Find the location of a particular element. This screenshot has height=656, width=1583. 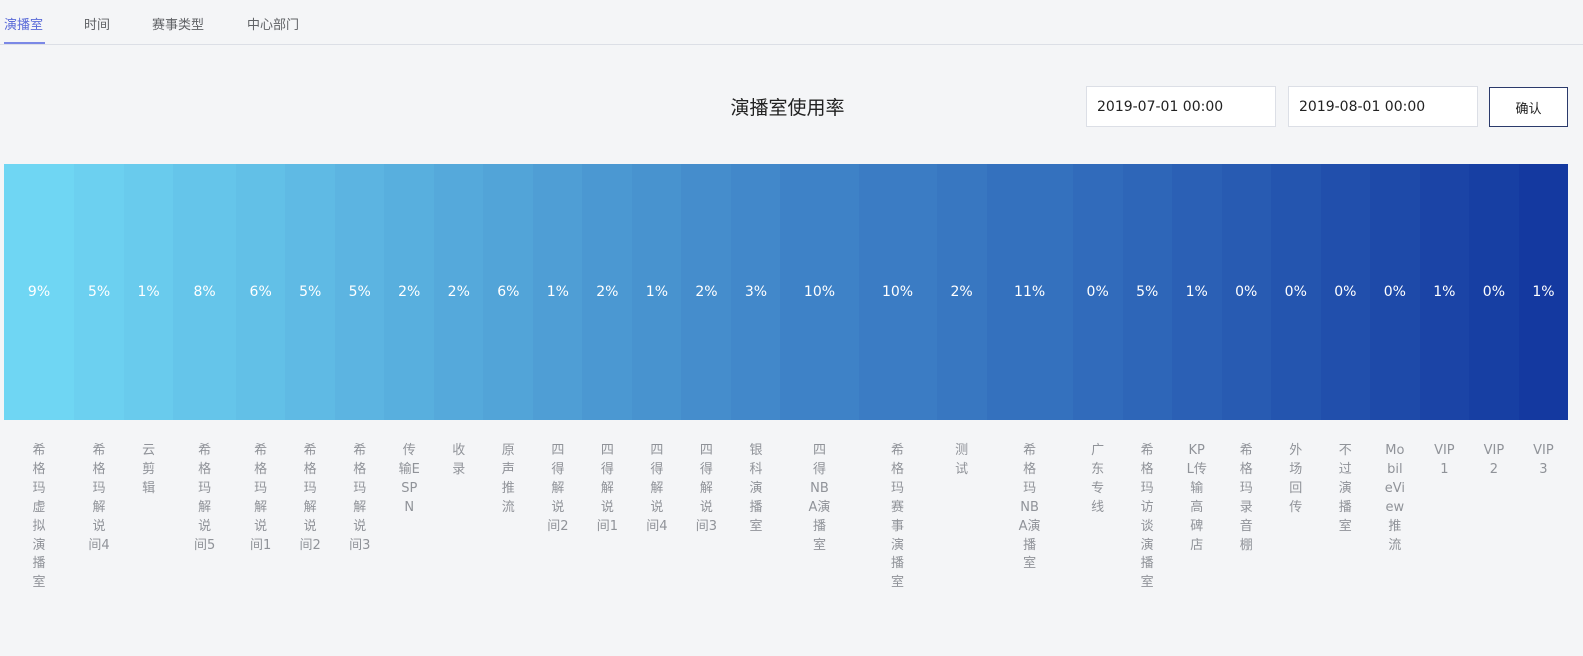

category-label: 广东专线 is located at coordinates (1098, 479).